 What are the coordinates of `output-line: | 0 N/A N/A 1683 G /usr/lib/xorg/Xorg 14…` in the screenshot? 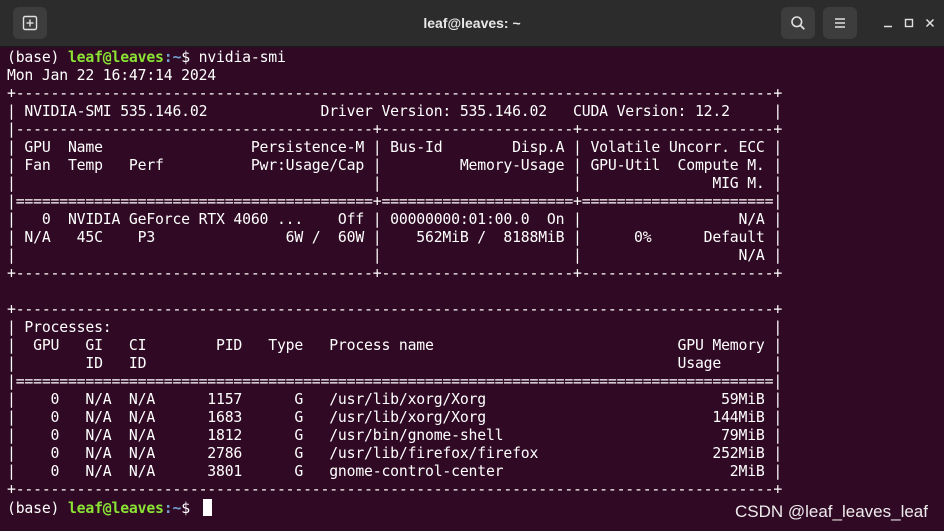 It's located at (395, 417).